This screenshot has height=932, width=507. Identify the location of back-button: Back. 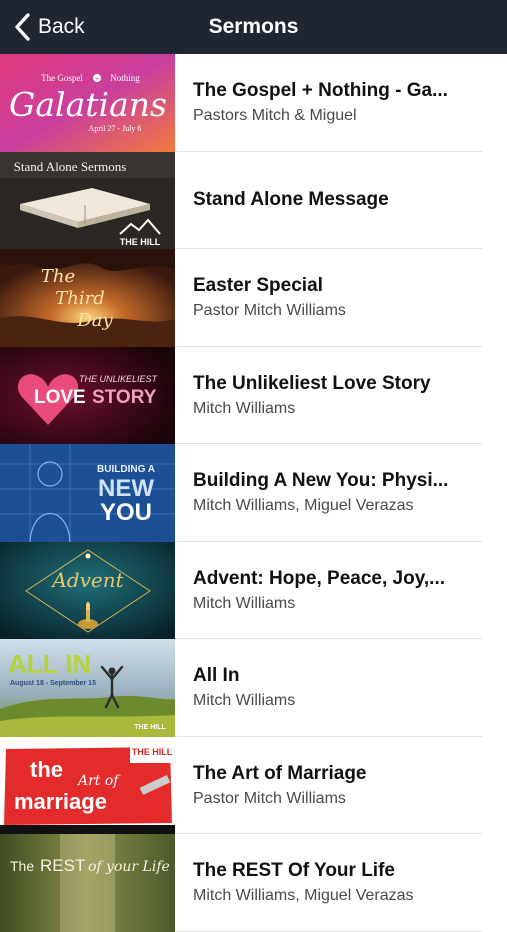
(49, 27).